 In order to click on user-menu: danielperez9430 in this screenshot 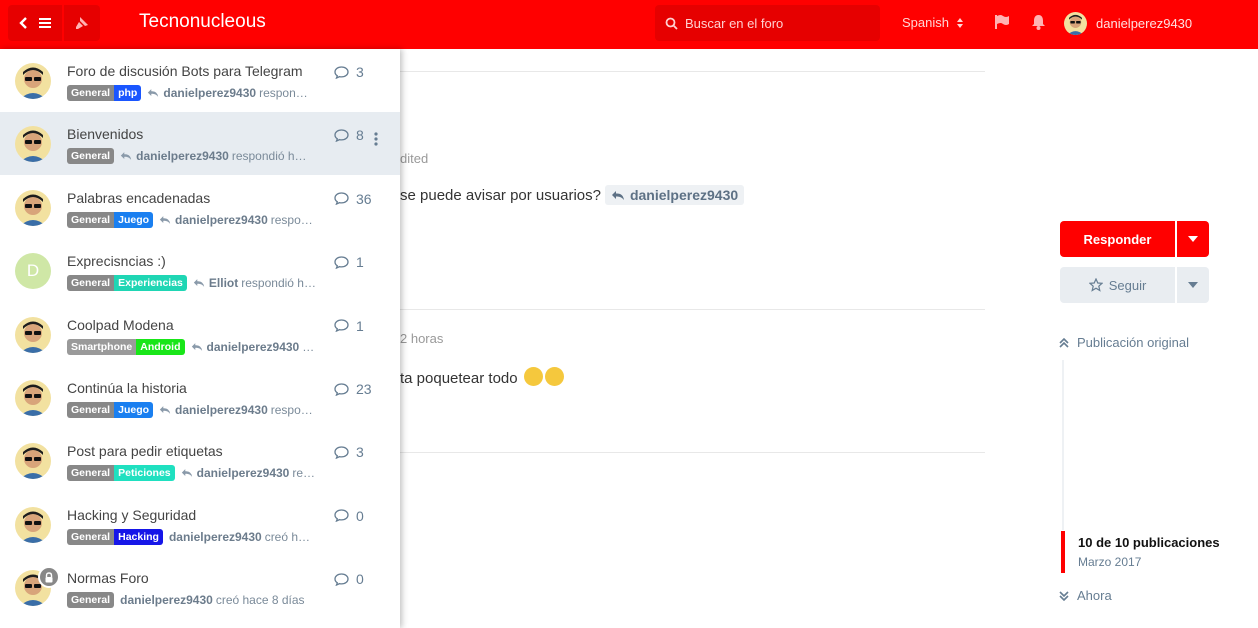, I will do `click(1128, 23)`.